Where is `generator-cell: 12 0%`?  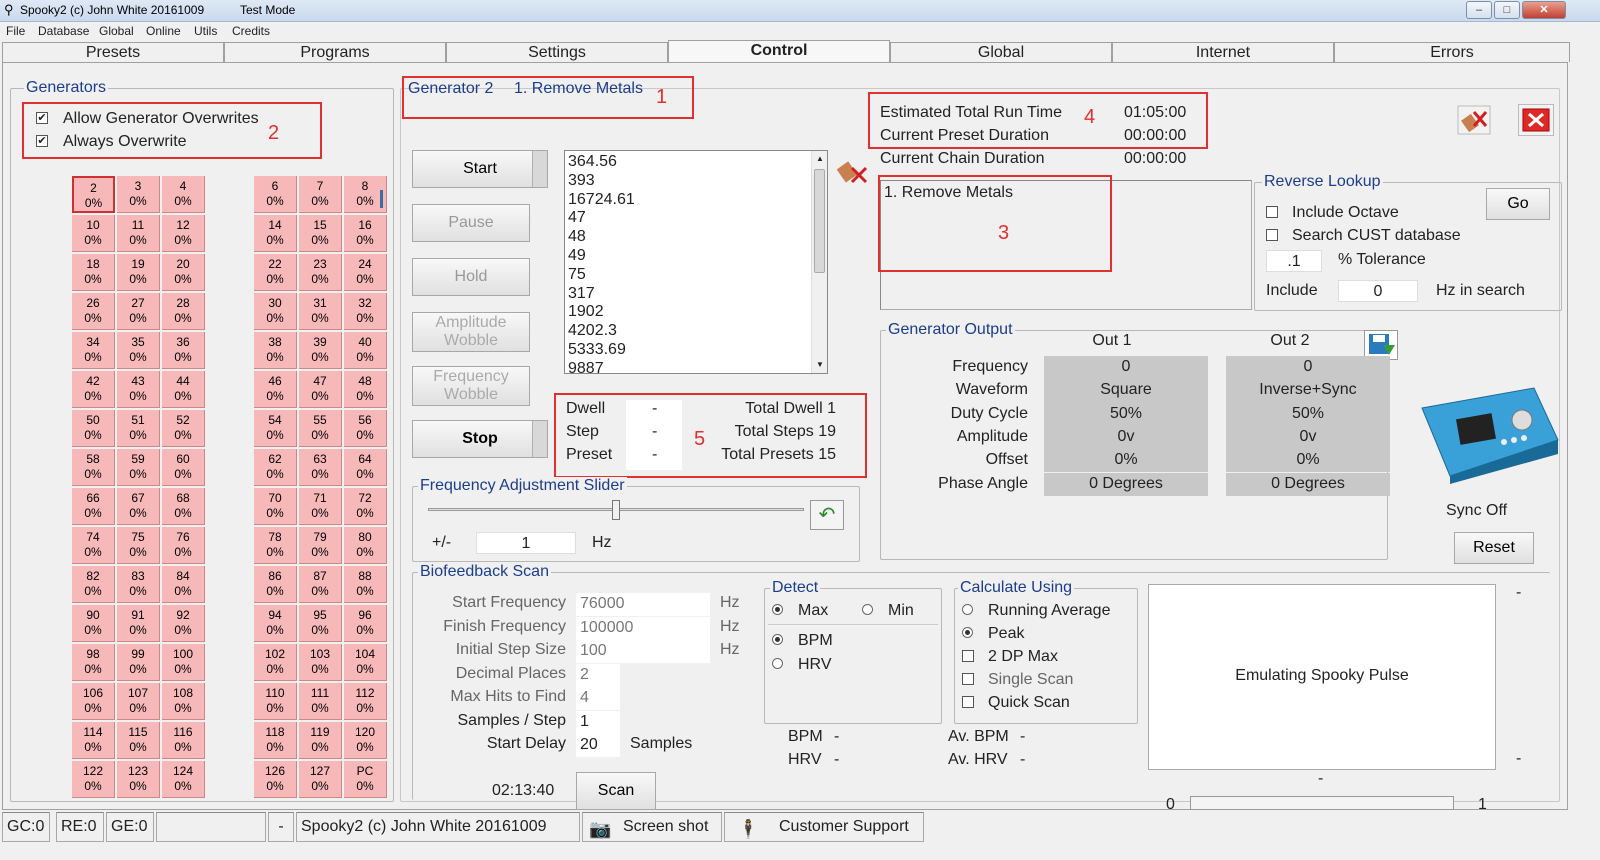
generator-cell: 12 0% is located at coordinates (183, 233).